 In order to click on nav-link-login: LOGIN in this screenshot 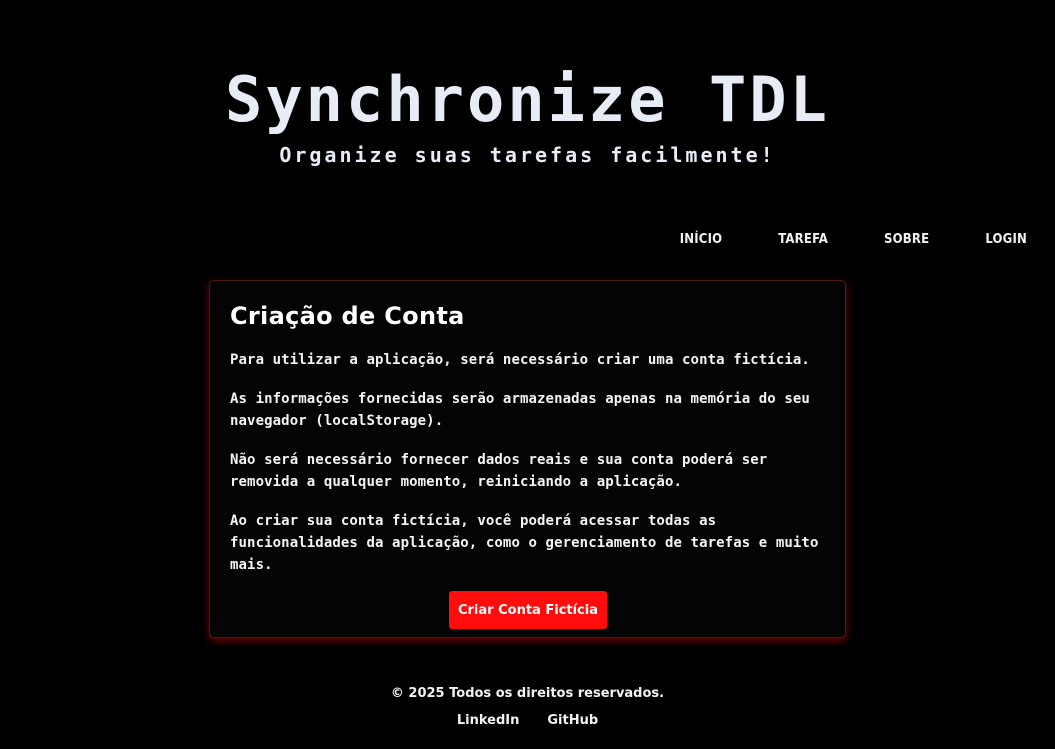, I will do `click(1006, 240)`.